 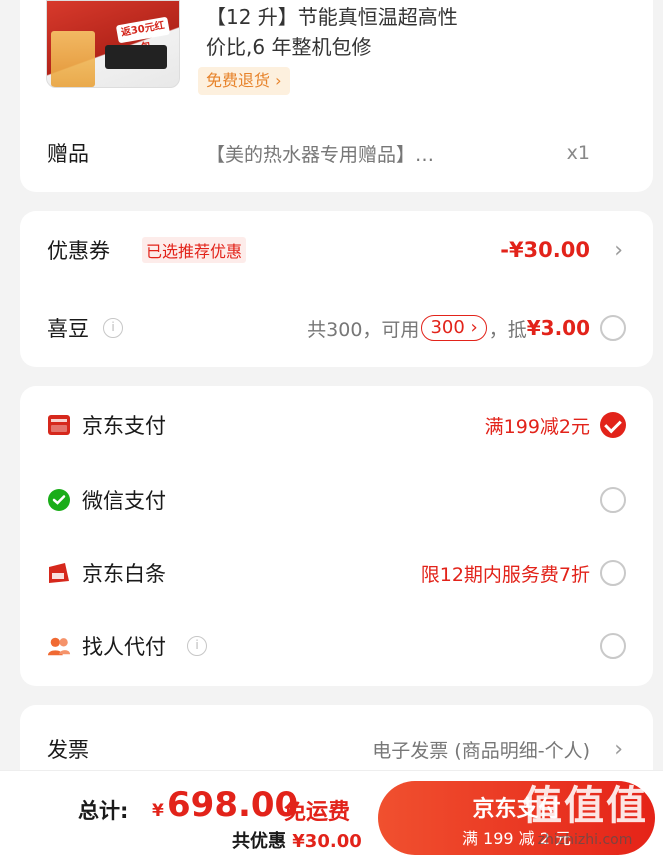 I want to click on total-currency: ¥, so click(x=158, y=811).